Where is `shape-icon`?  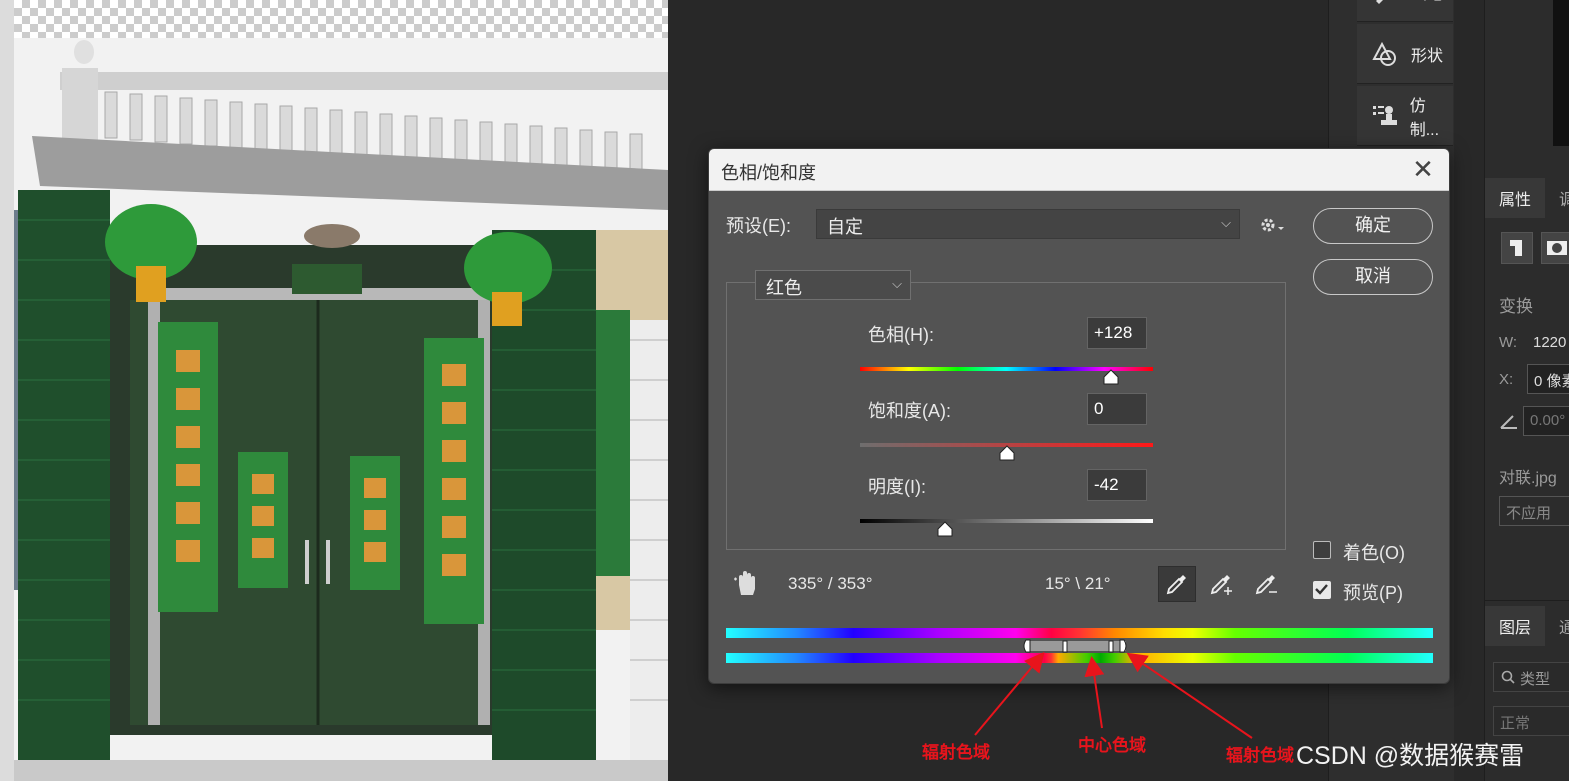
shape-icon is located at coordinates (1385, 54).